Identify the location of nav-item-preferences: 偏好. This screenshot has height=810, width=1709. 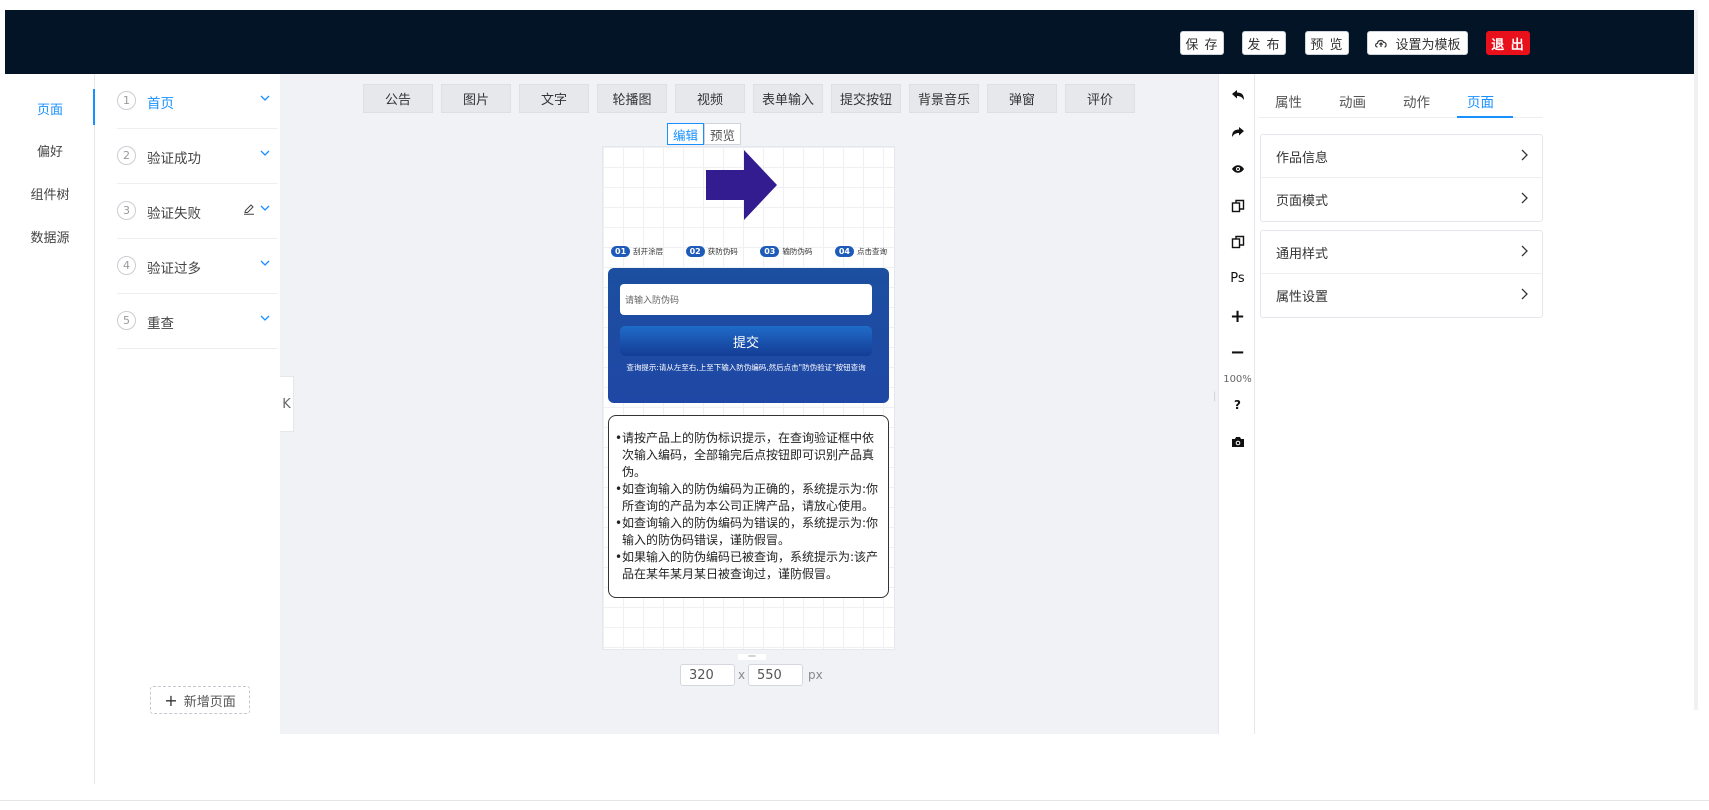
(50, 150).